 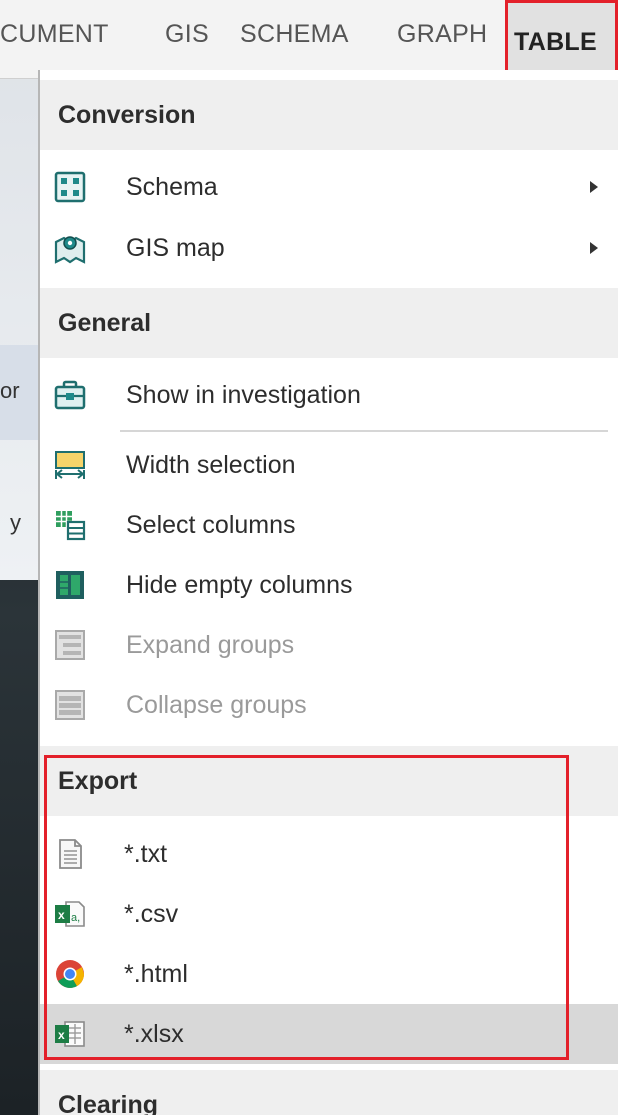 I want to click on schema-icon, so click(x=70, y=187).